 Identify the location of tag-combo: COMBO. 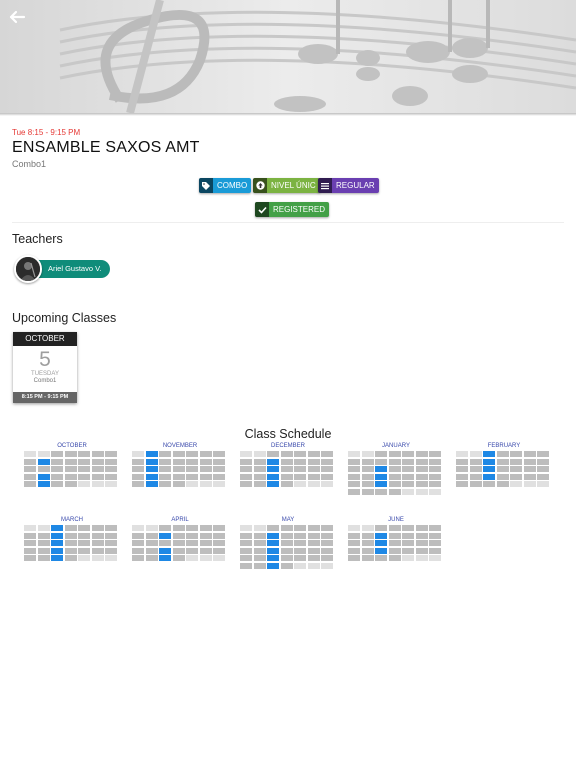
(225, 185).